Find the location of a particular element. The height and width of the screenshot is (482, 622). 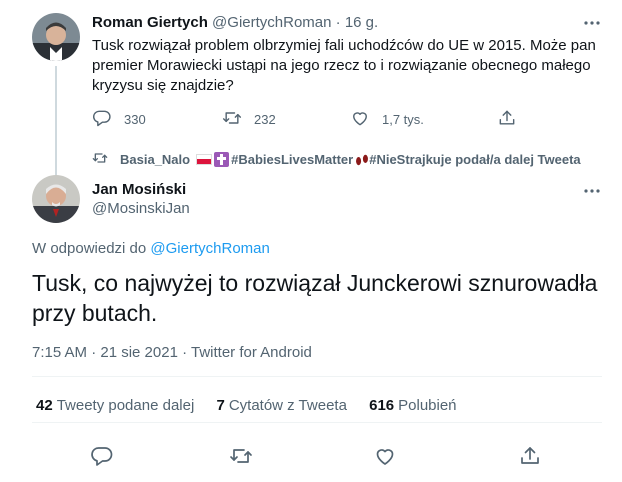

reply-prefix: W odpowiedzi do is located at coordinates (89, 248).